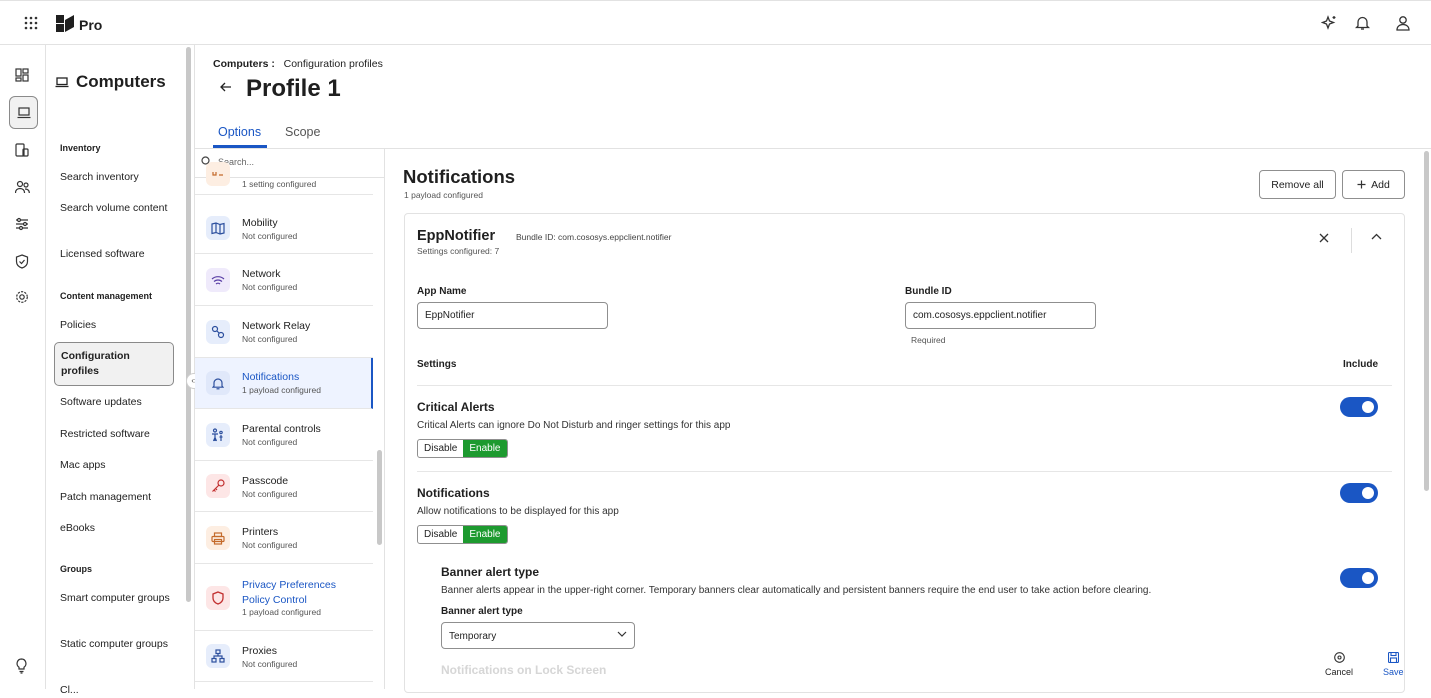 The image size is (1431, 698). Describe the element at coordinates (239, 132) in the screenshot. I see `tab-options: Options` at that location.